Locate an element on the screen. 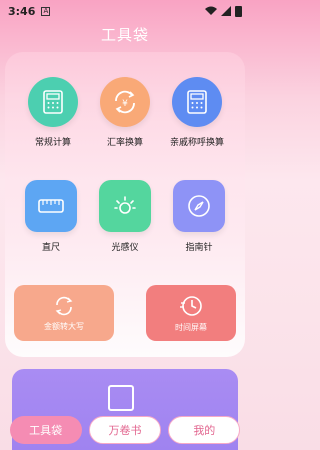 The image size is (320, 450). action-label: 时间屏幕 is located at coordinates (191, 327).